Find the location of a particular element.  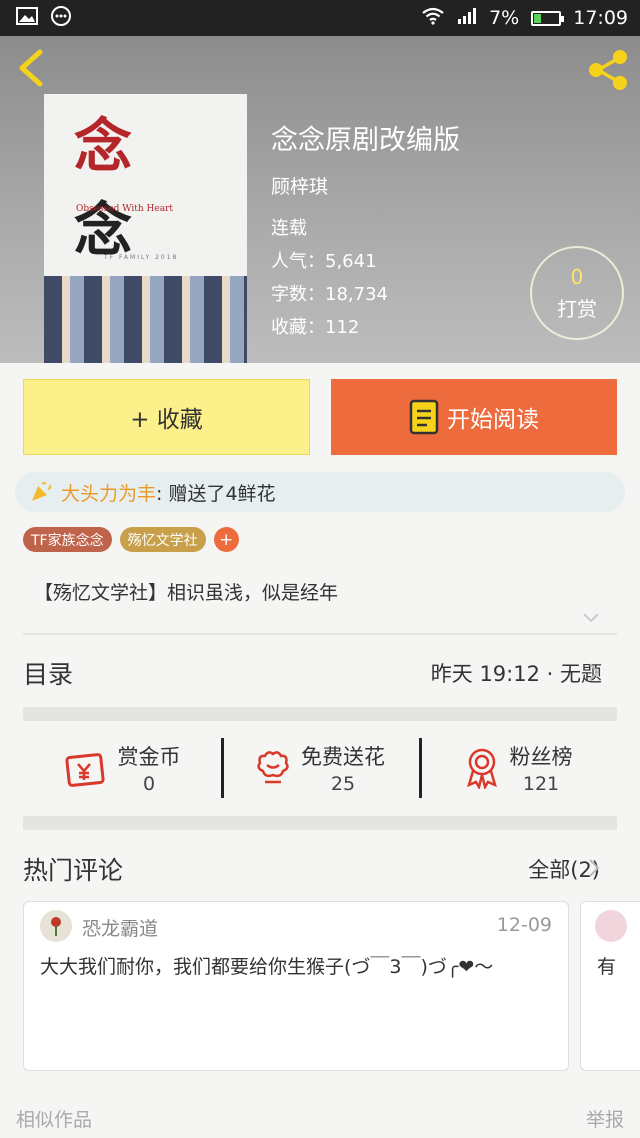

favorite-button-label: + 收藏 is located at coordinates (166, 420).